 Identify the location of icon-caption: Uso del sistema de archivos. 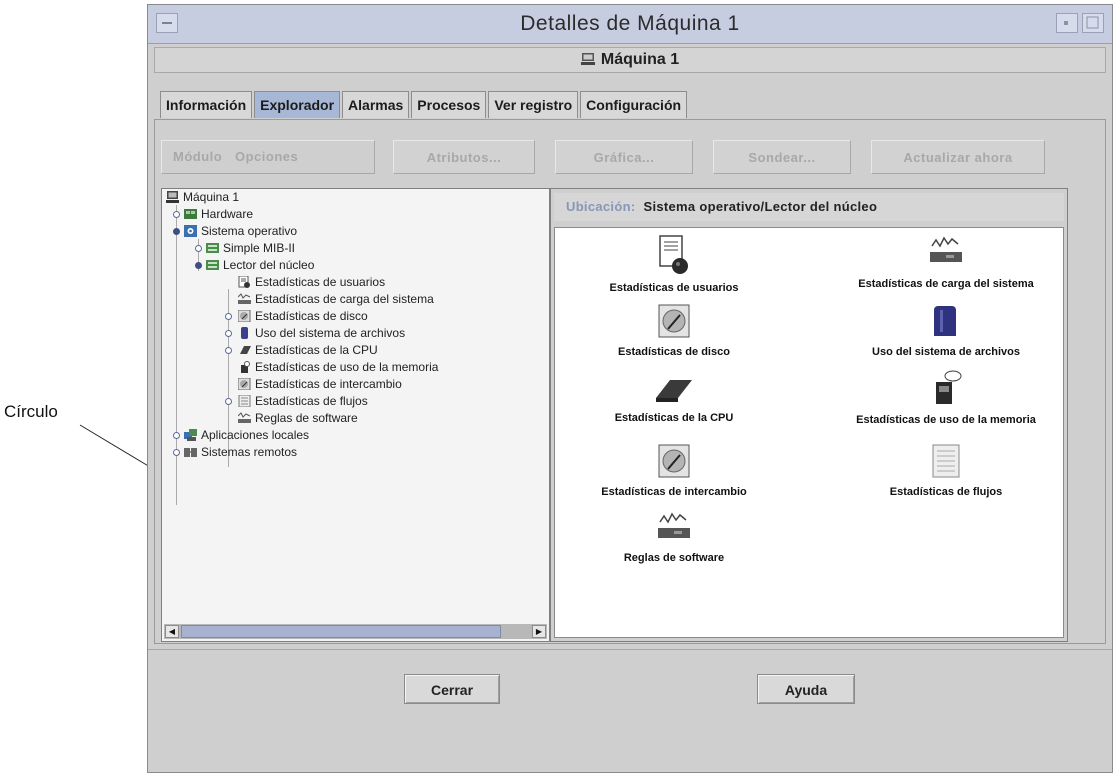
(946, 352).